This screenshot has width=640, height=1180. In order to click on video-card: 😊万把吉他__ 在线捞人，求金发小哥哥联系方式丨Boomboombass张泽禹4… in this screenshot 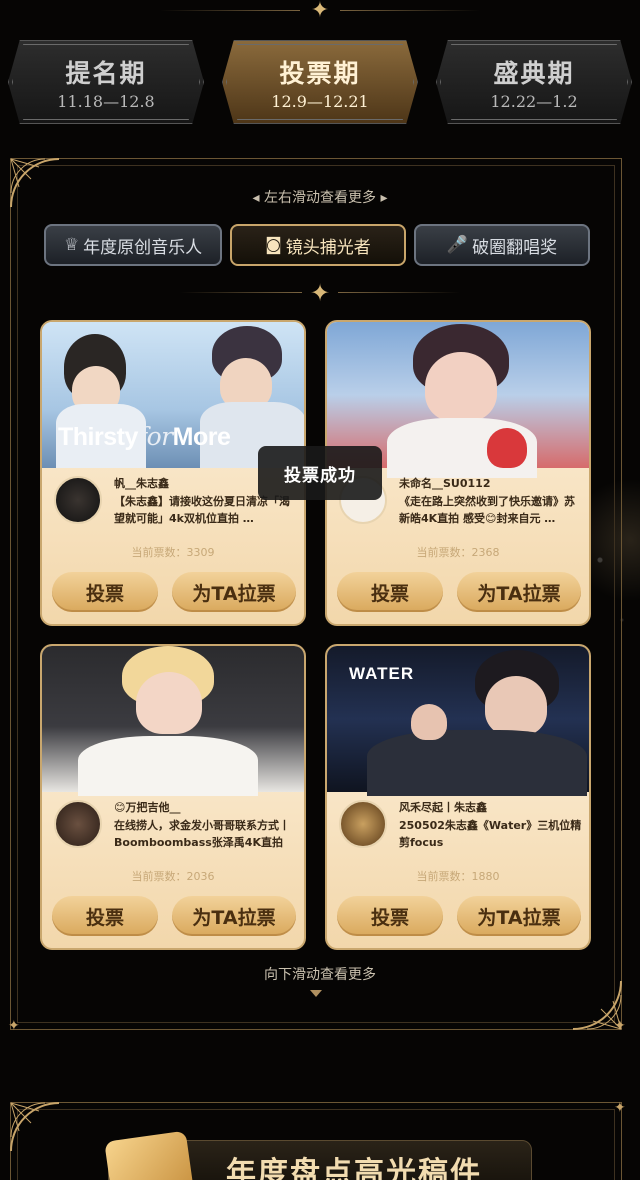, I will do `click(173, 797)`.